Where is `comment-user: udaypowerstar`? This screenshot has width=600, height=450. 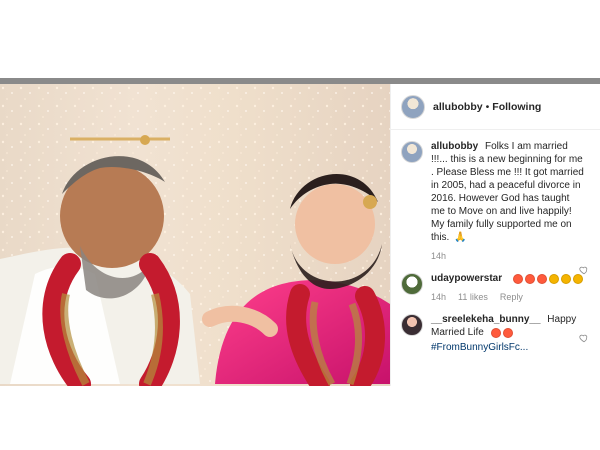 comment-user: udaypowerstar is located at coordinates (466, 278).